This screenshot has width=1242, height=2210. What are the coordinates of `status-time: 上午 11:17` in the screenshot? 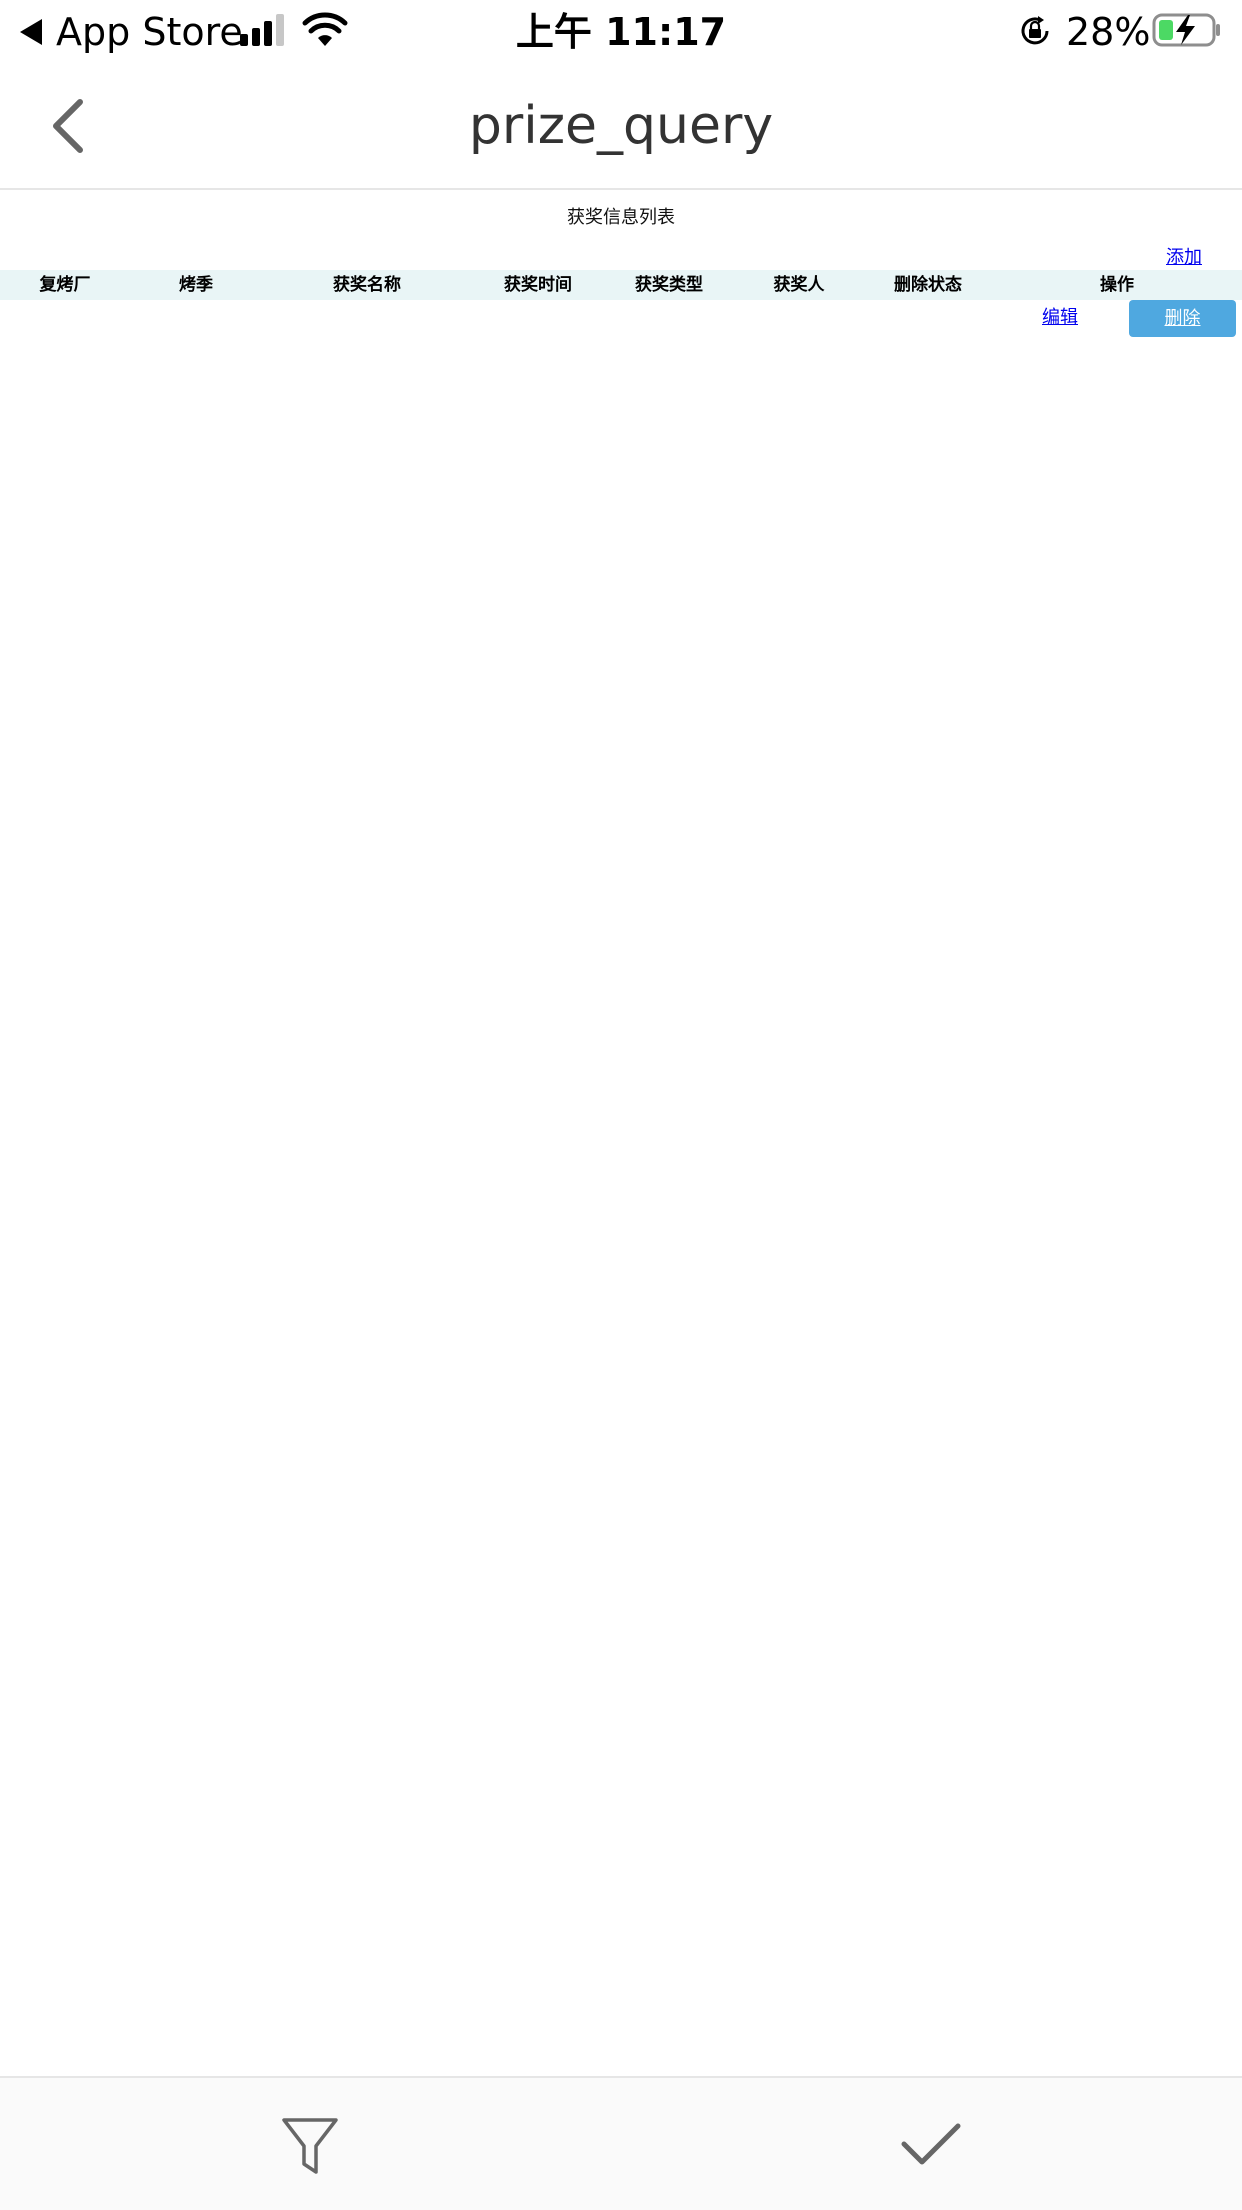 It's located at (621, 32).